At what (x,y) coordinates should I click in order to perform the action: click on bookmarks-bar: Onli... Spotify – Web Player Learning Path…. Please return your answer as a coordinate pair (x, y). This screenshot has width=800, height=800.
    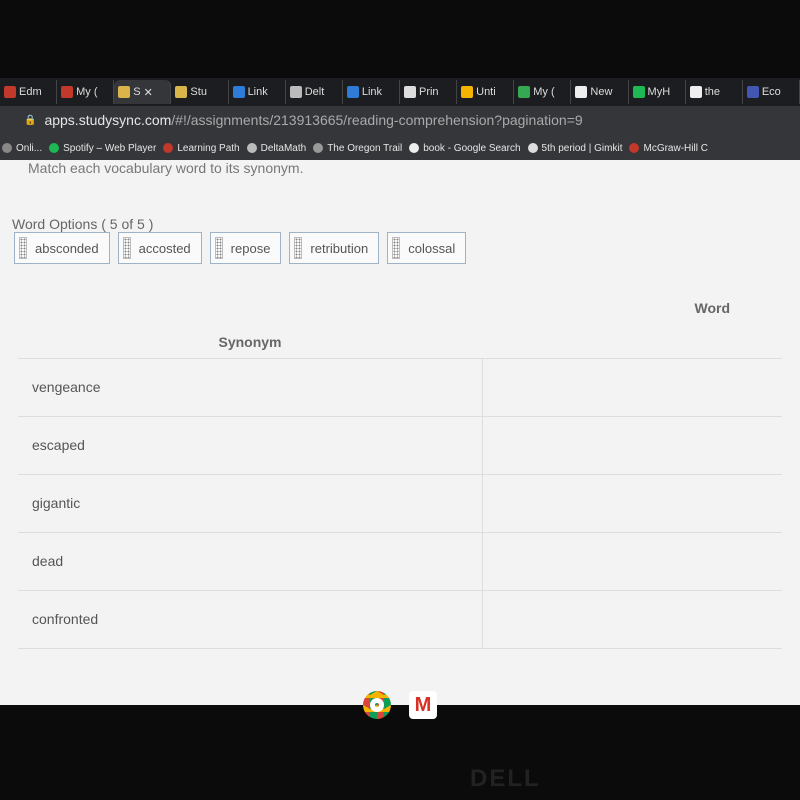
    Looking at the image, I should click on (400, 148).